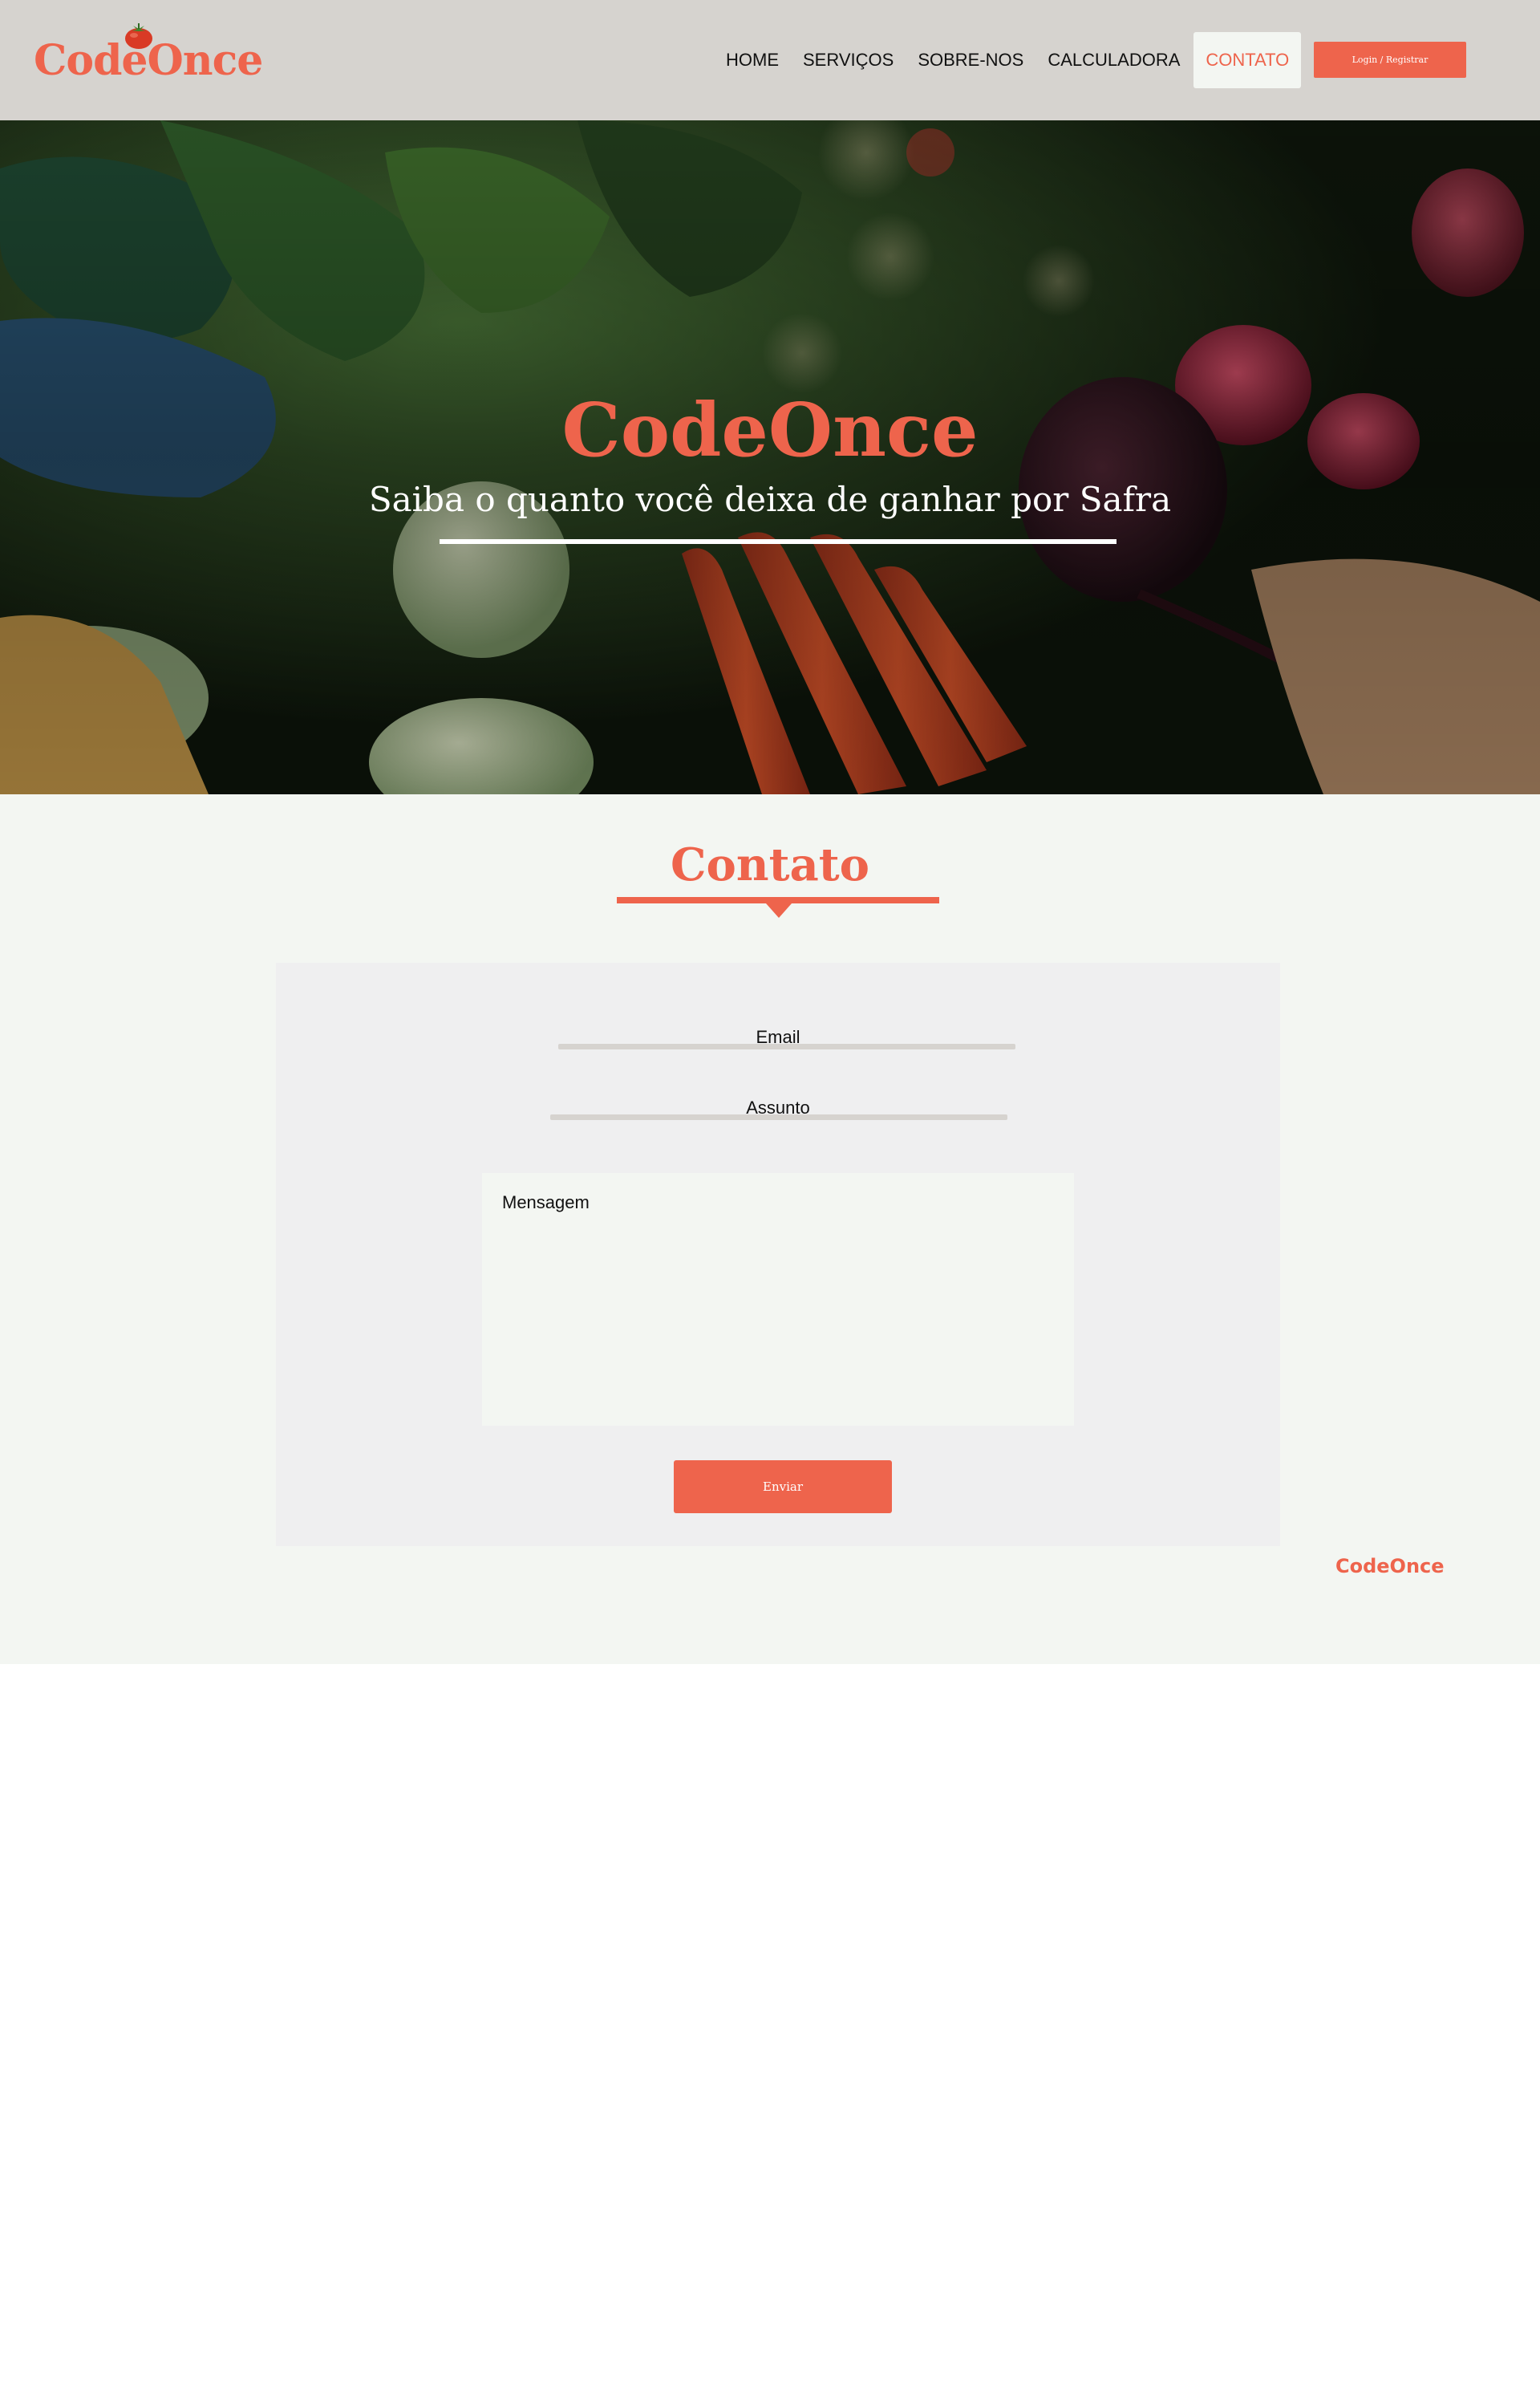 The height and width of the screenshot is (2407, 1540). I want to click on message-placeholder: Mensagem, so click(546, 1202).